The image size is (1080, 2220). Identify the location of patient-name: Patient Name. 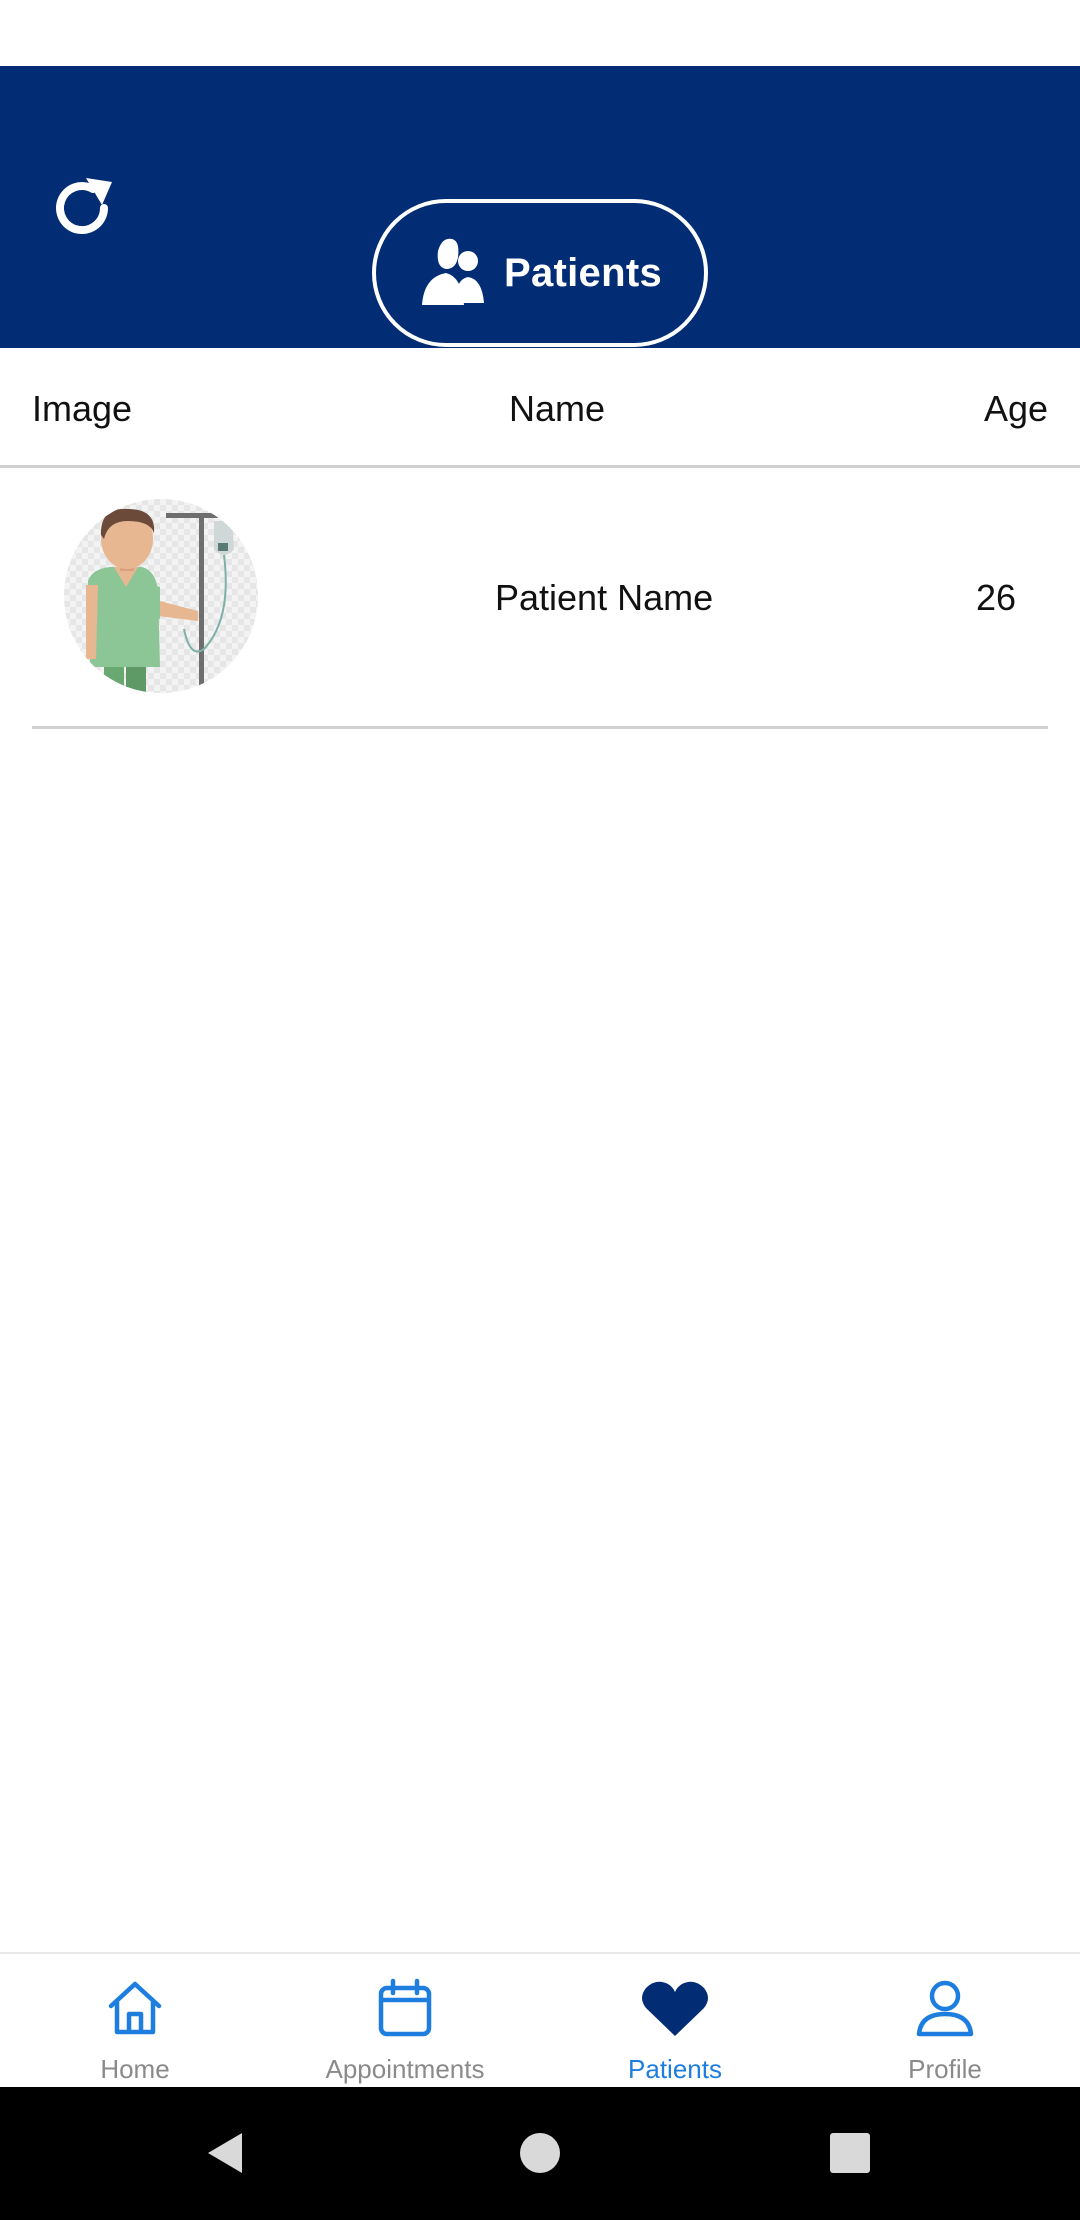
(604, 597).